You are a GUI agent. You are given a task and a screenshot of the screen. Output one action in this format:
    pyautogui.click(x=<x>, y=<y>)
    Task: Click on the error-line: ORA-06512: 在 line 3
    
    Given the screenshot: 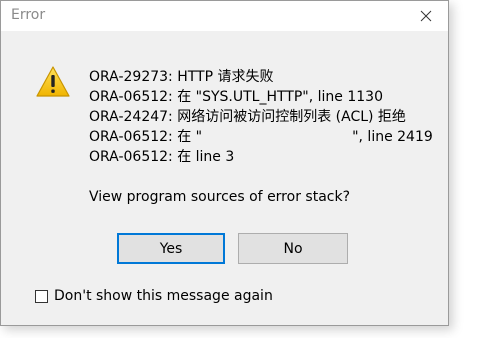 What is the action you would take?
    pyautogui.click(x=162, y=157)
    